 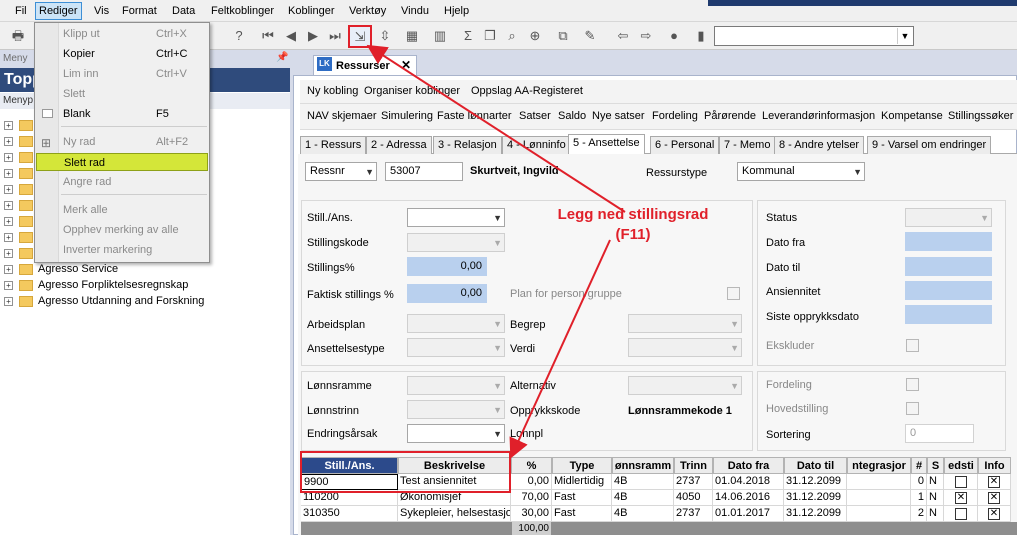 What do you see at coordinates (496, 128) in the screenshot?
I see `arrow-to-toolbar` at bounding box center [496, 128].